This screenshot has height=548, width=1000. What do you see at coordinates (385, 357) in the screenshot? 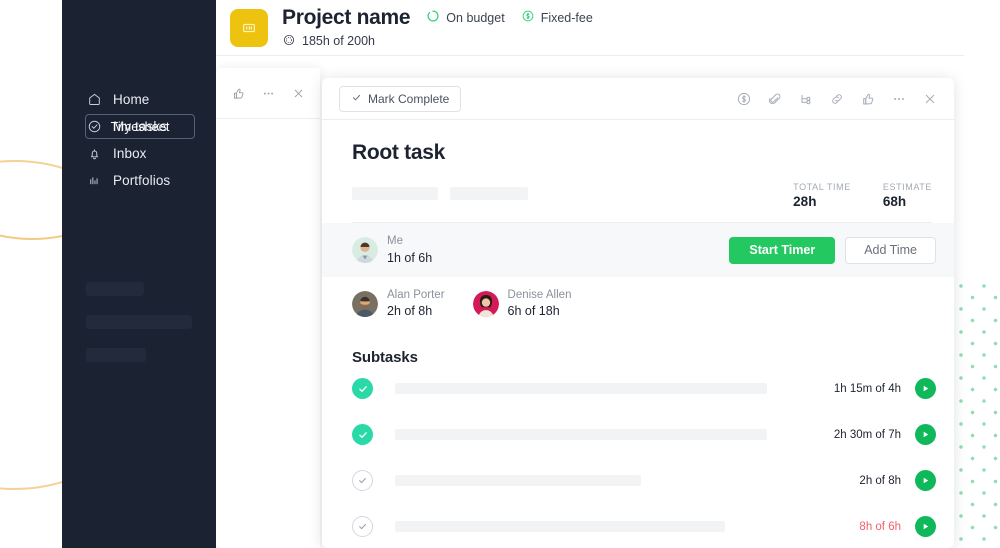
I see `subtasks-heading: Subtasks` at bounding box center [385, 357].